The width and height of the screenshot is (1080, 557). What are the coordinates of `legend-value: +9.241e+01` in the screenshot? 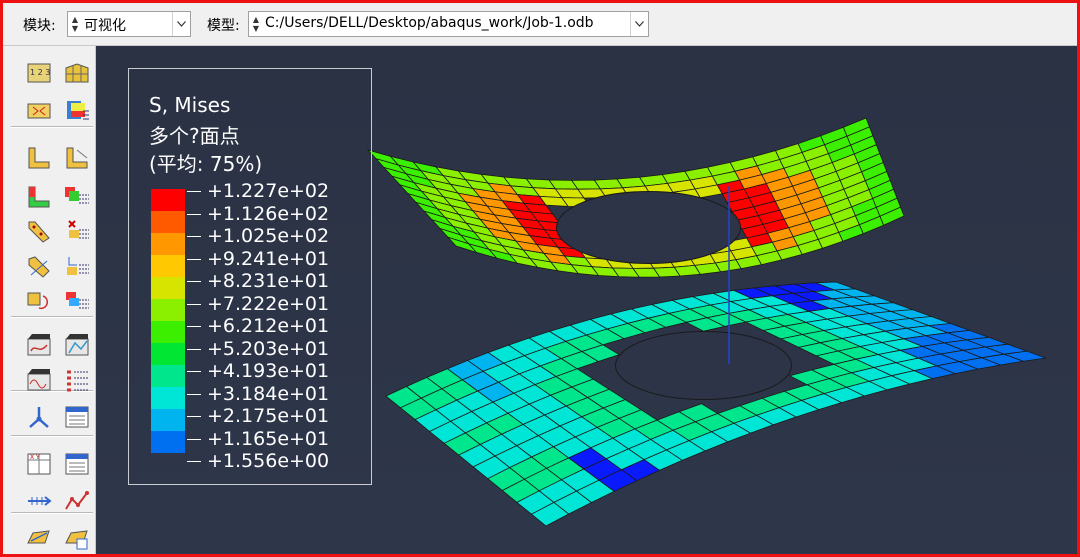 It's located at (258, 259).